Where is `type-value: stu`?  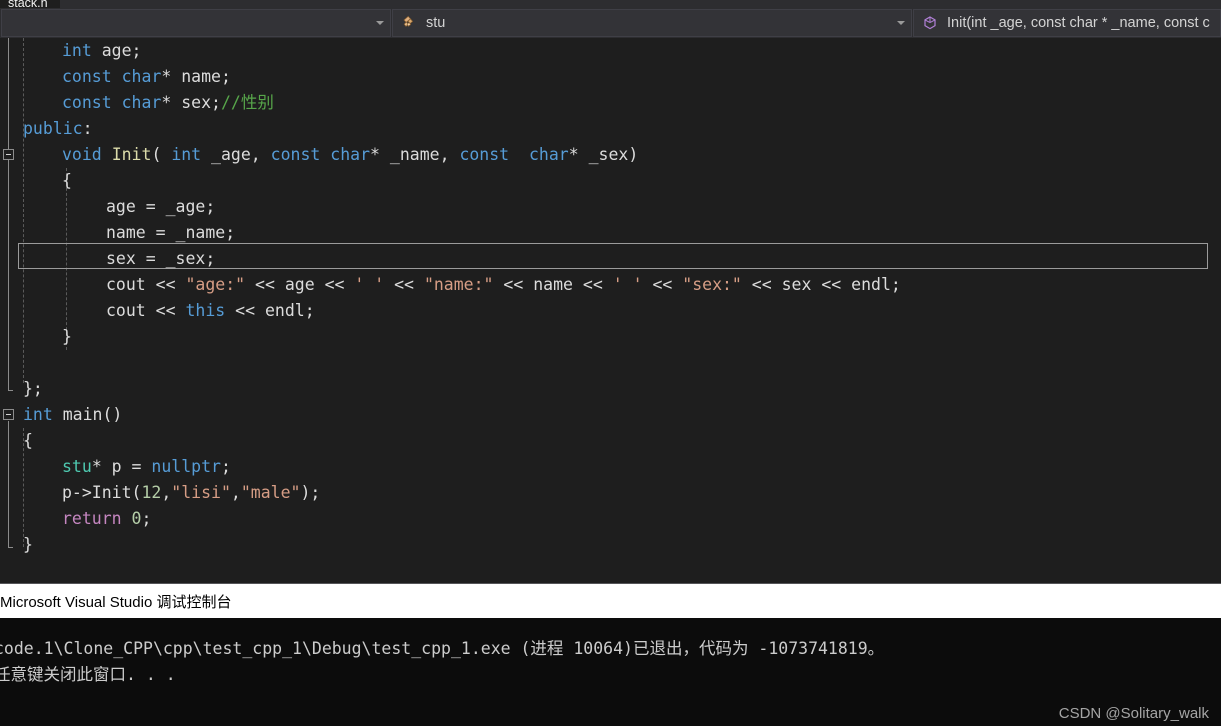 type-value: stu is located at coordinates (436, 23).